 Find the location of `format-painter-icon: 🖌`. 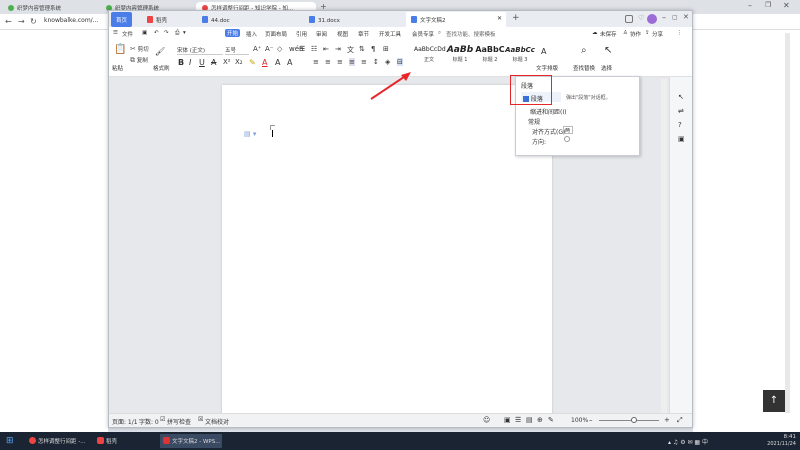

format-painter-icon: 🖌 is located at coordinates (160, 51).